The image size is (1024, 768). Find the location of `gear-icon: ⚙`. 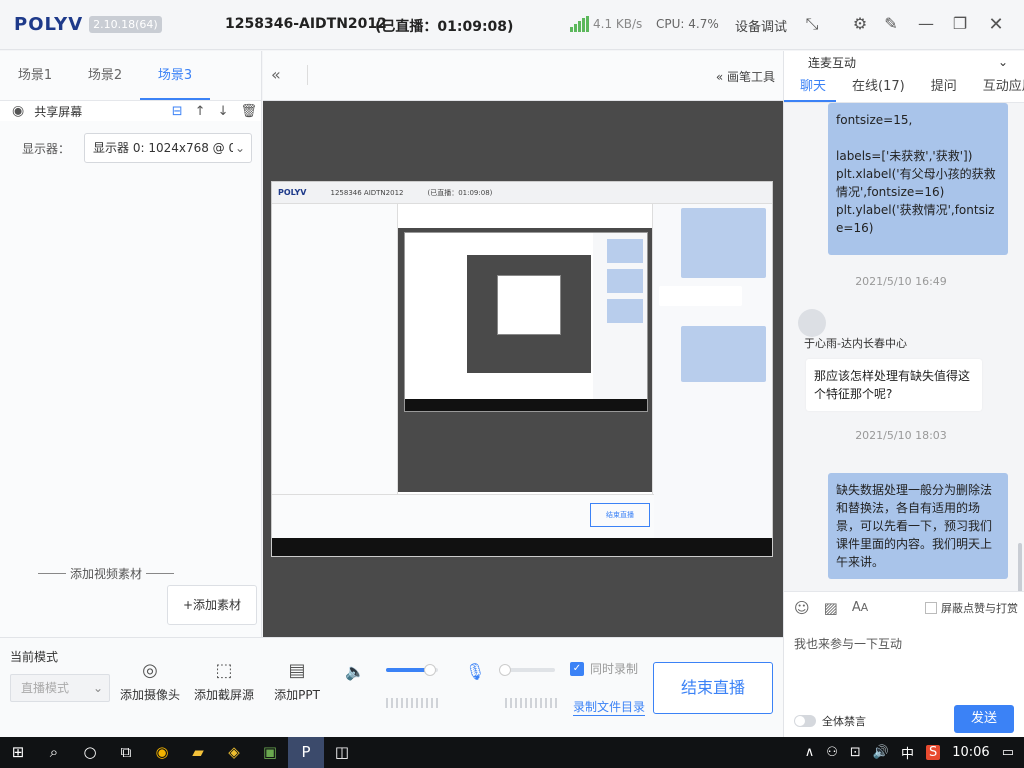

gear-icon: ⚙ is located at coordinates (860, 23).